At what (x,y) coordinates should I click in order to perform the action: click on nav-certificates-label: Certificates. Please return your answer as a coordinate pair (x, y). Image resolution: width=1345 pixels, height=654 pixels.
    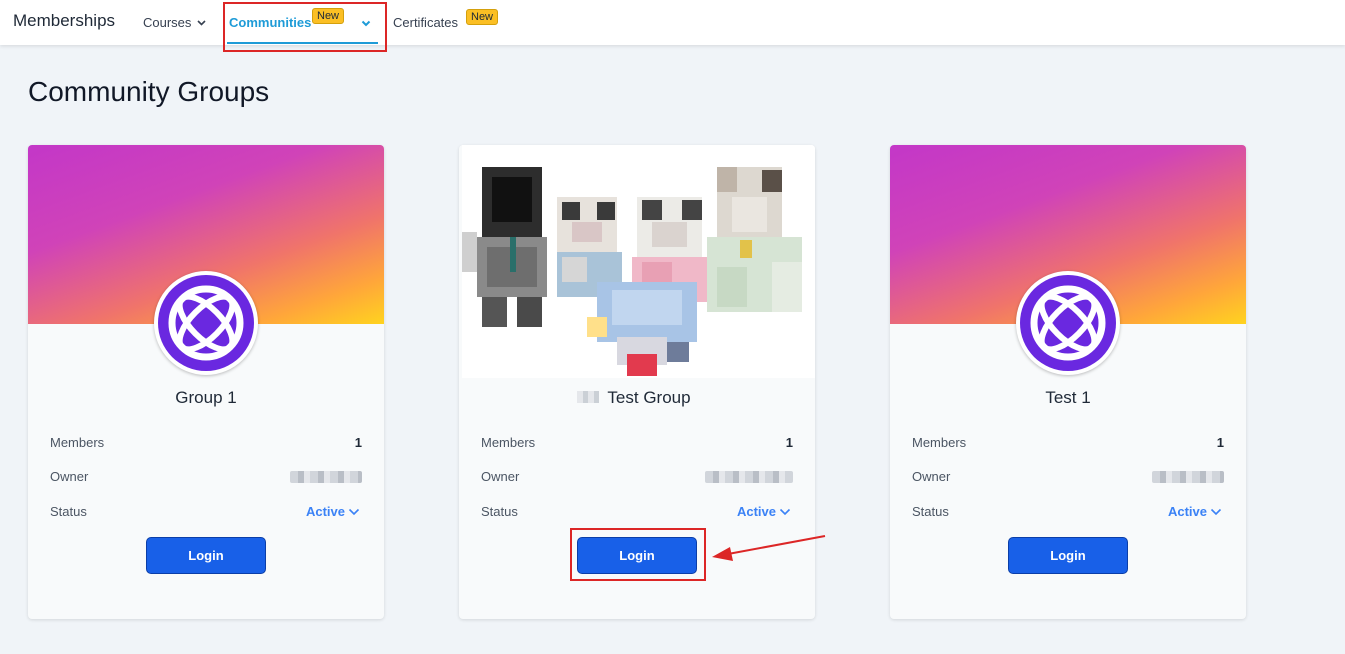
    Looking at the image, I should click on (426, 22).